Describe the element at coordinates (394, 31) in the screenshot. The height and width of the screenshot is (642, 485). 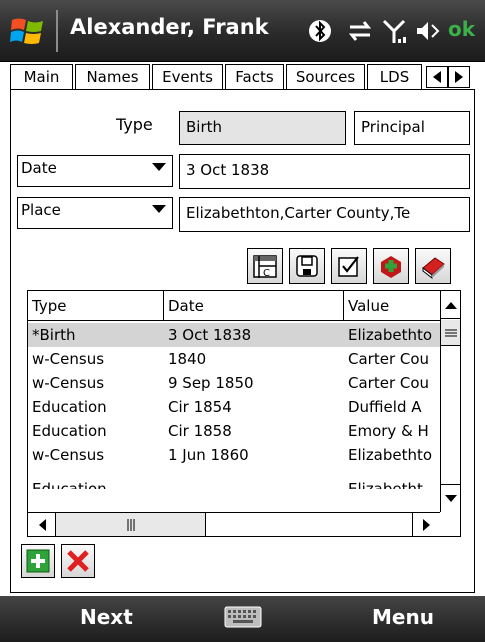
I see `signal-icon` at that location.